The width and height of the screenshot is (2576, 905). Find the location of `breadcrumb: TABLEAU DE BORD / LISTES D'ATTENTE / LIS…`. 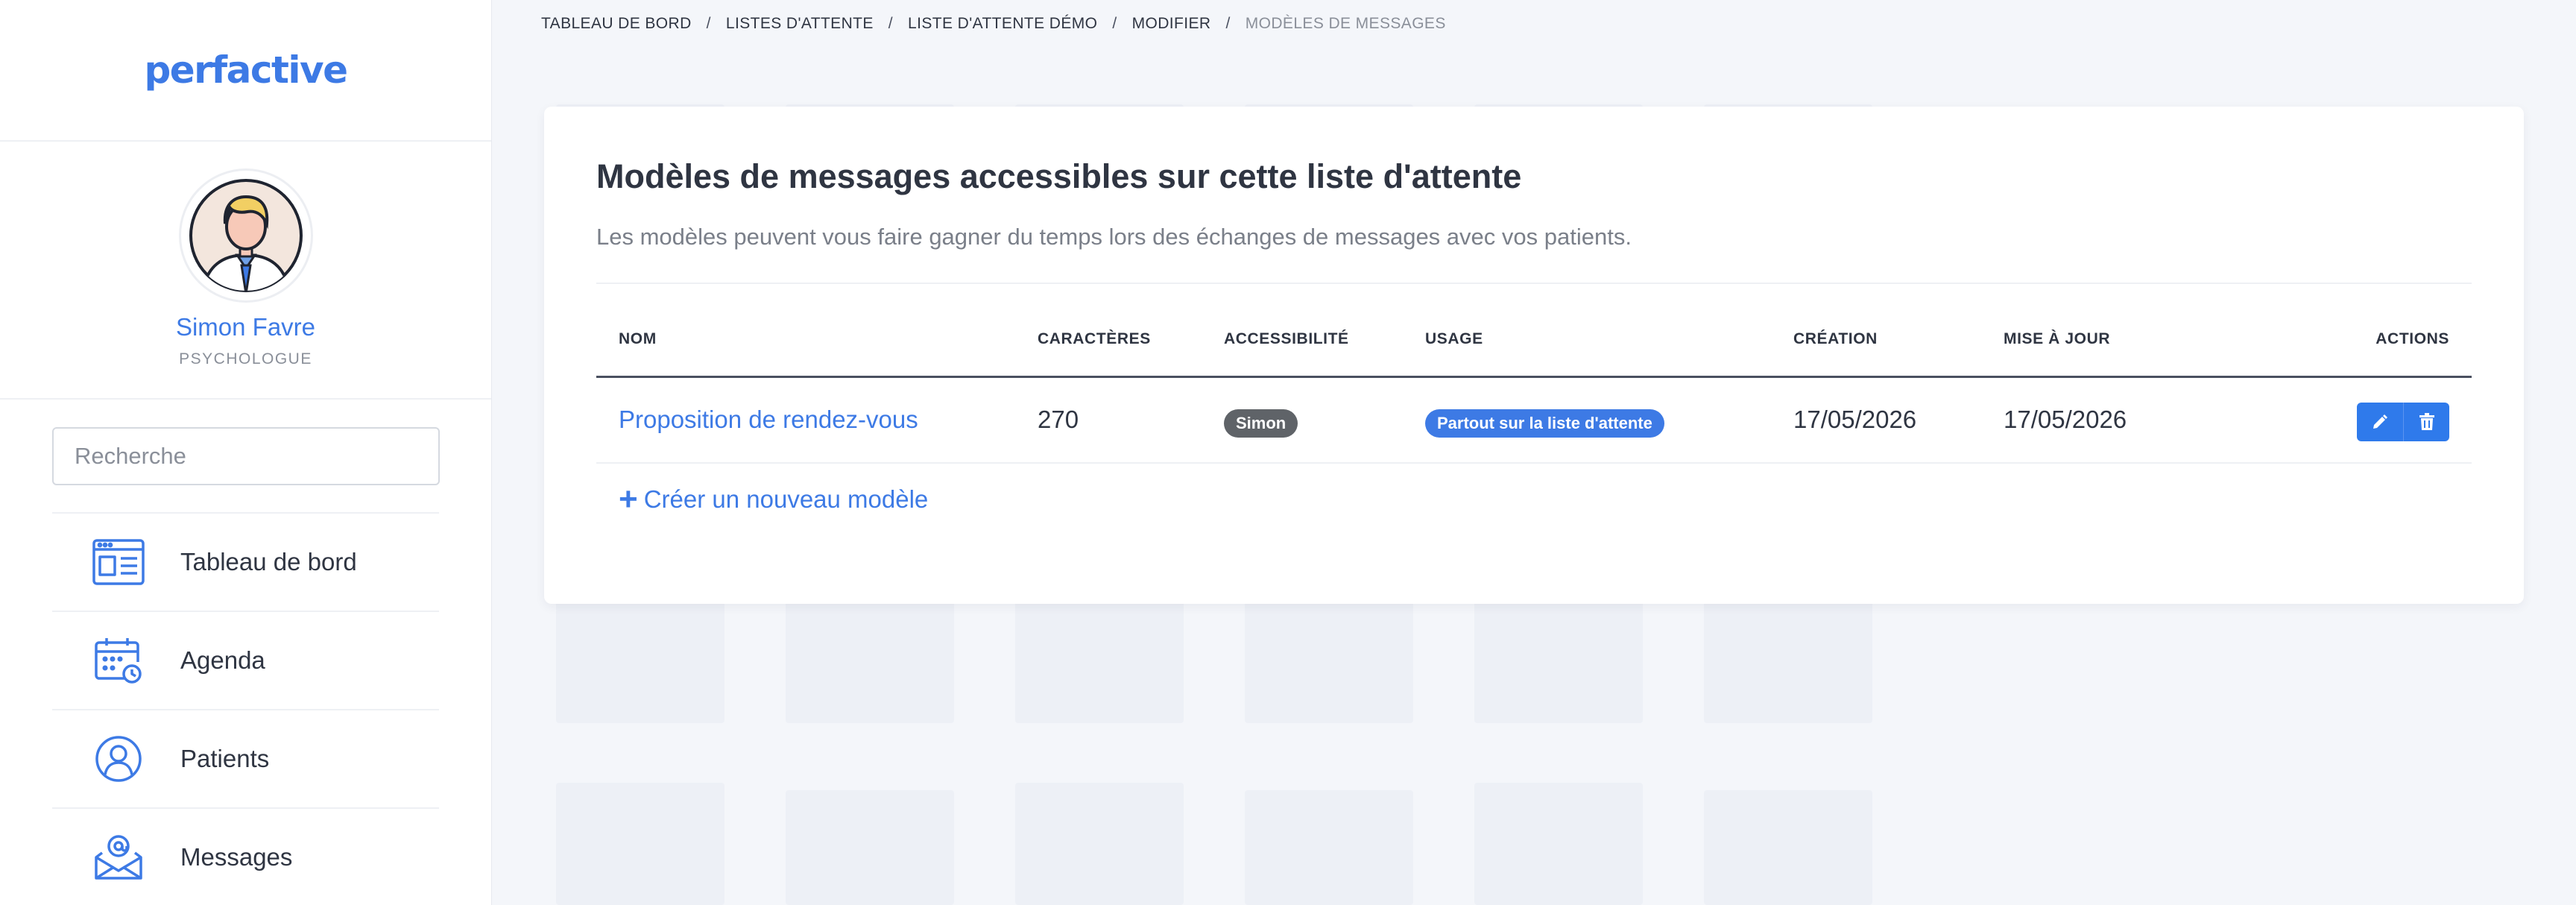

breadcrumb: TABLEAU DE BORD / LISTES D'ATTENTE / LIS… is located at coordinates (993, 24).